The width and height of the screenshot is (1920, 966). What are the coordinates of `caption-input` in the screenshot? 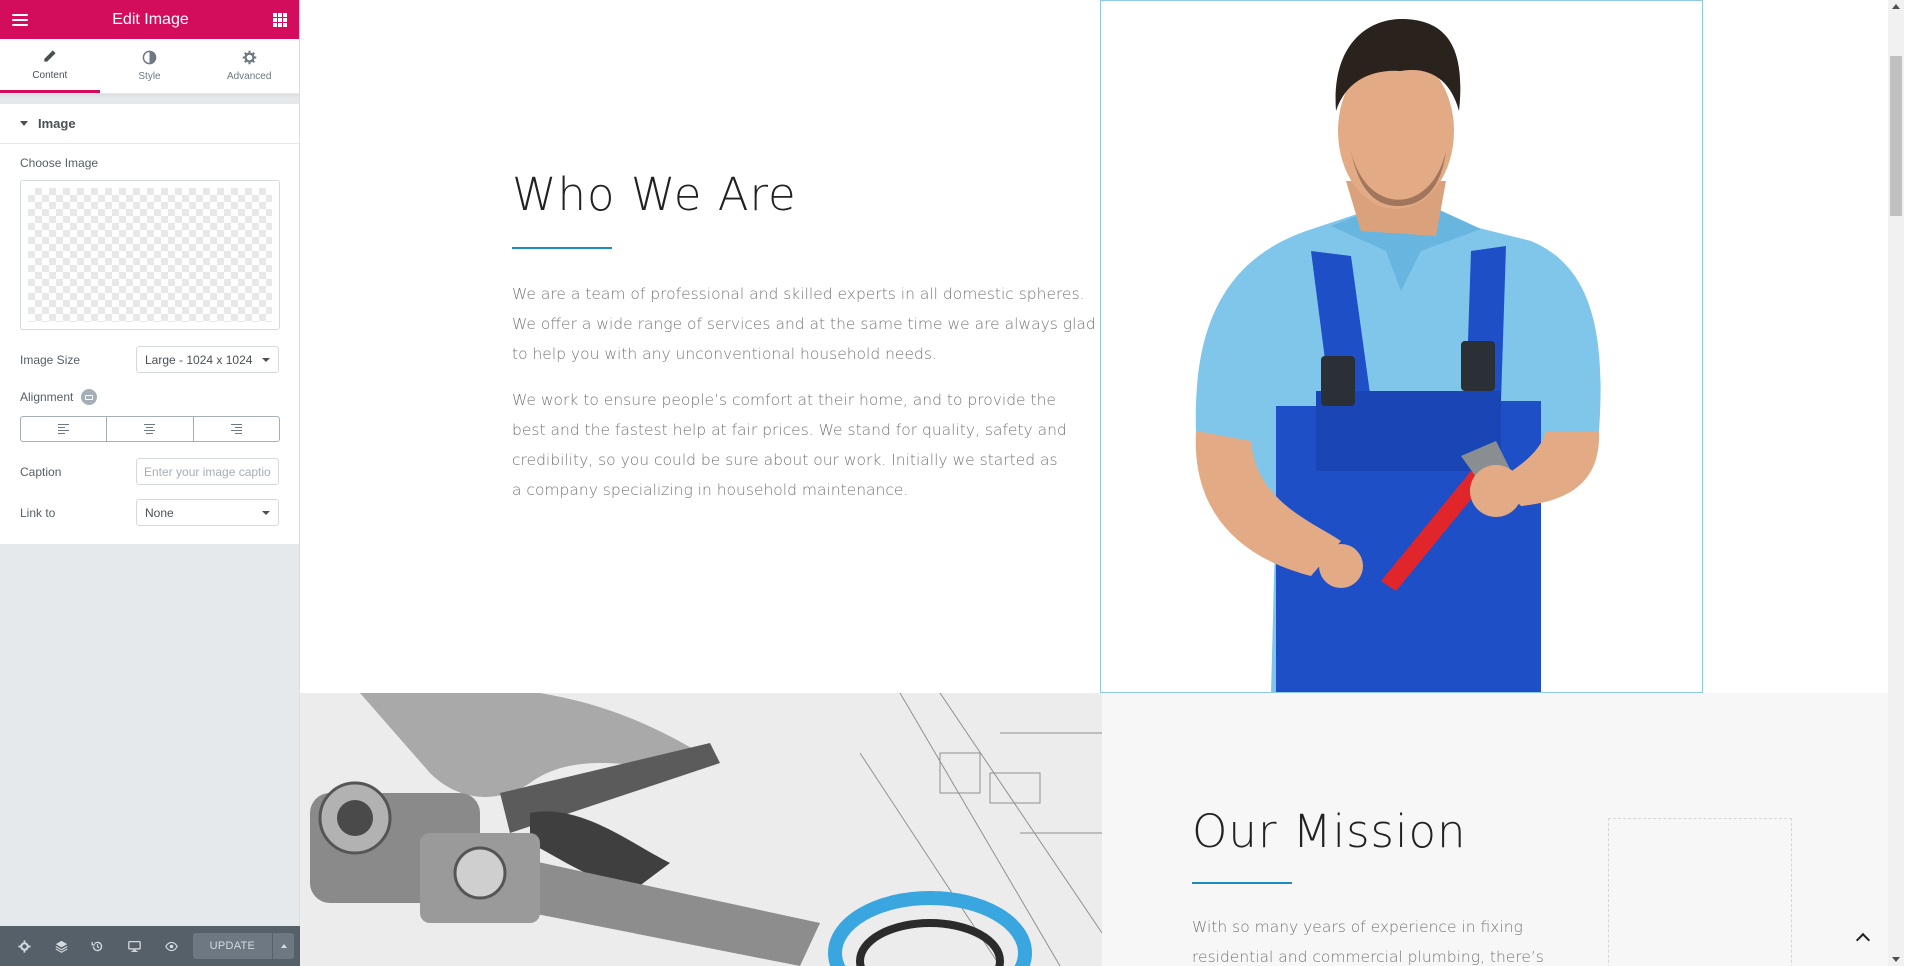 It's located at (207, 471).